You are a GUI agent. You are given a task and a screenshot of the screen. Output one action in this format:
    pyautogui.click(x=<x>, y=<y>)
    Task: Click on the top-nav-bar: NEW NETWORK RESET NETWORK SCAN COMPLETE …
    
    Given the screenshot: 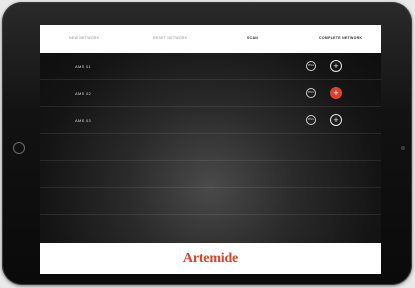 What is the action you would take?
    pyautogui.click(x=210, y=39)
    